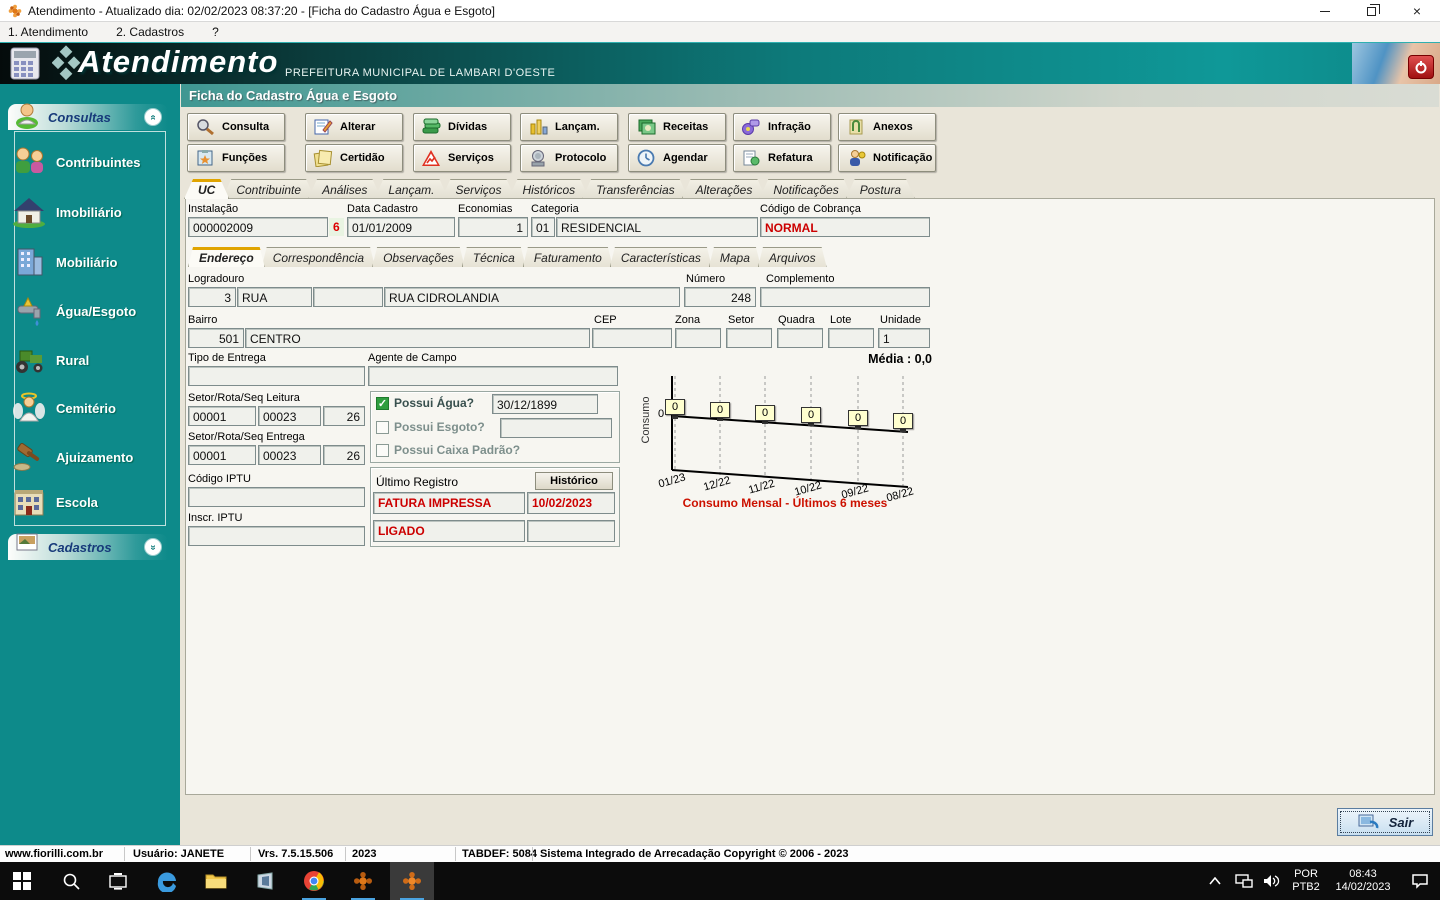 Image resolution: width=1440 pixels, height=900 pixels. I want to click on anexos-button: Anexos, so click(887, 127).